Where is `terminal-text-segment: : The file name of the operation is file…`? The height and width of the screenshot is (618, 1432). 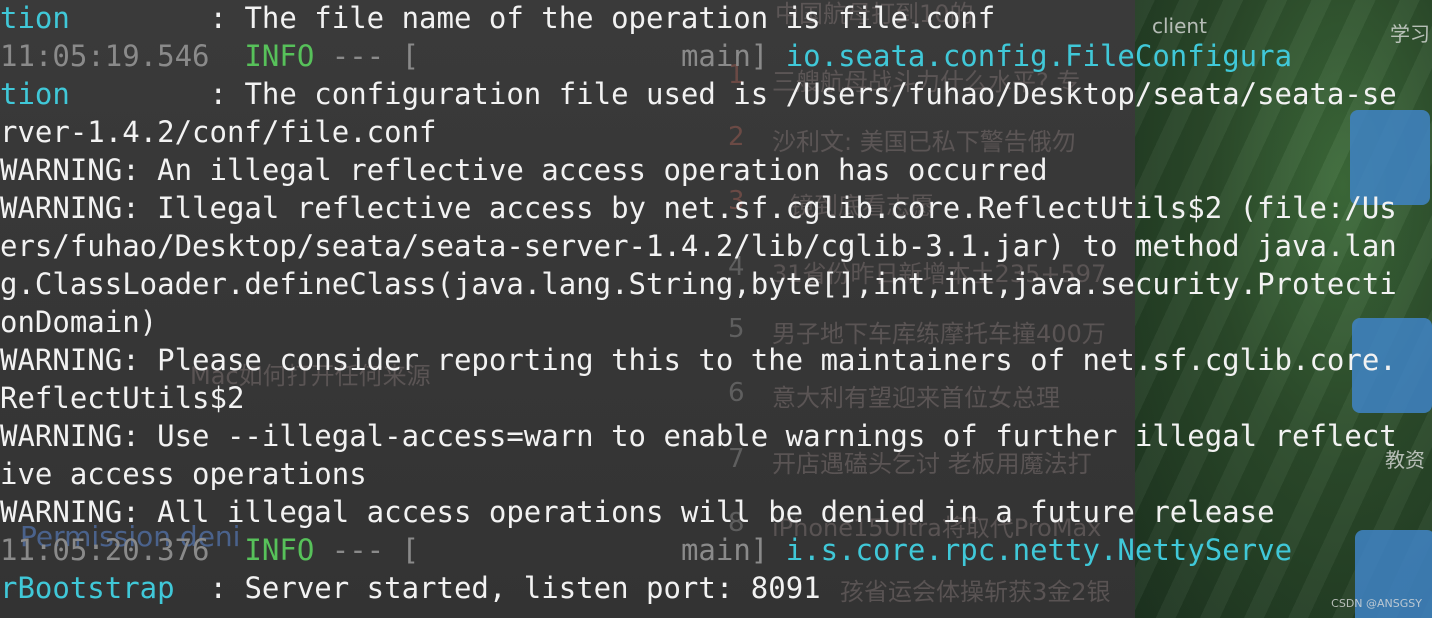 terminal-text-segment: : The file name of the operation is file… is located at coordinates (532, 18).